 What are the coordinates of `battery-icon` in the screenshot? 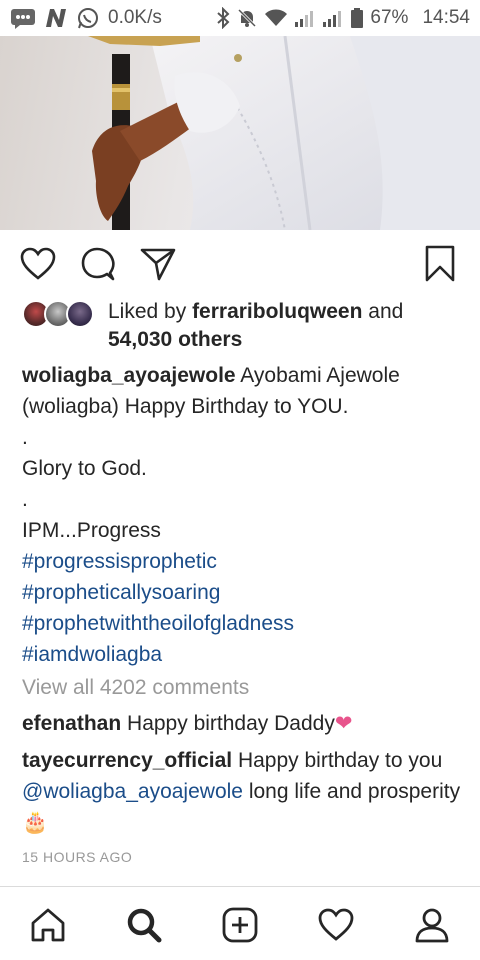 It's located at (357, 18).